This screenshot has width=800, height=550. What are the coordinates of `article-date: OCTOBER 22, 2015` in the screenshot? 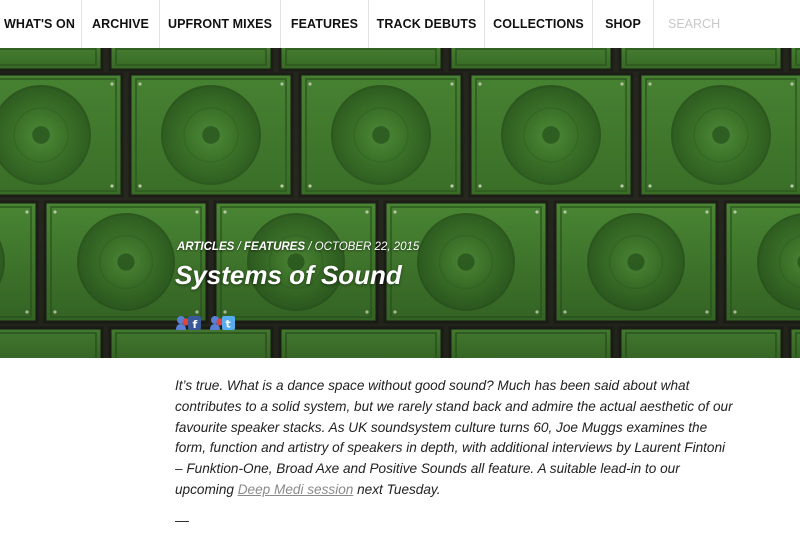 It's located at (367, 247).